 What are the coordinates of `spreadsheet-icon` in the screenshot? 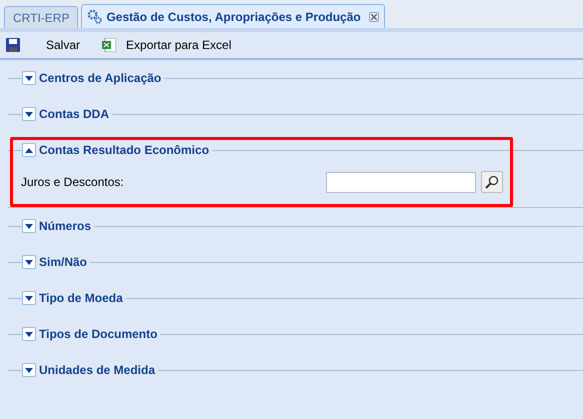 It's located at (109, 45).